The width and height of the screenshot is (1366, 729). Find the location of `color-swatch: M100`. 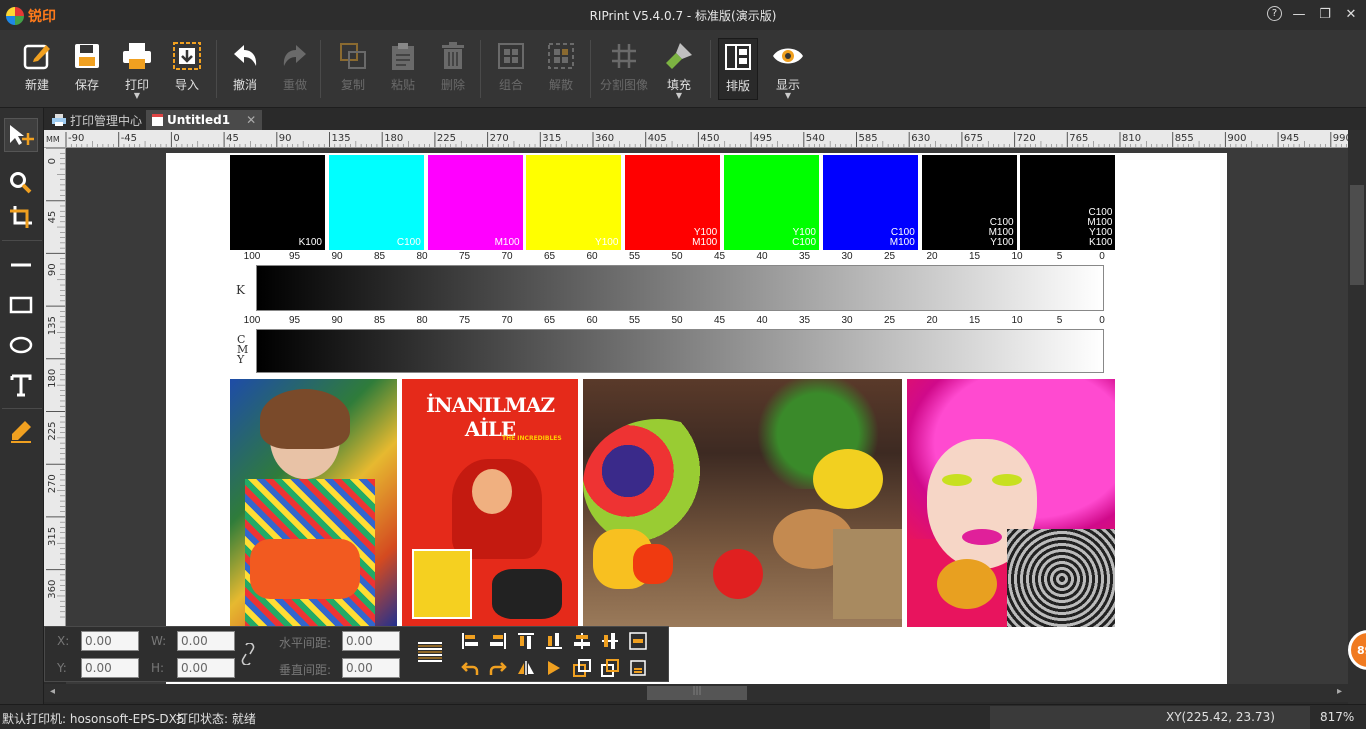

color-swatch: M100 is located at coordinates (475, 202).